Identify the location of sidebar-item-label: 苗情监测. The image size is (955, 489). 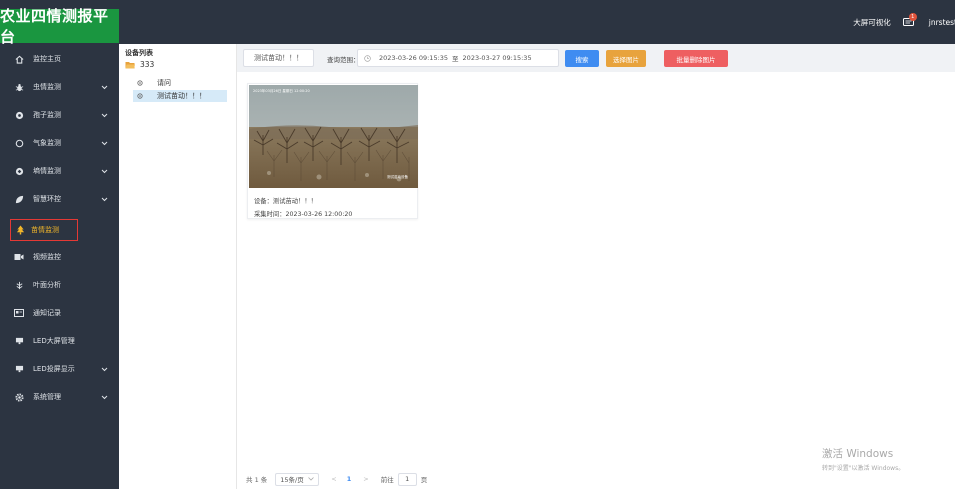
(45, 230).